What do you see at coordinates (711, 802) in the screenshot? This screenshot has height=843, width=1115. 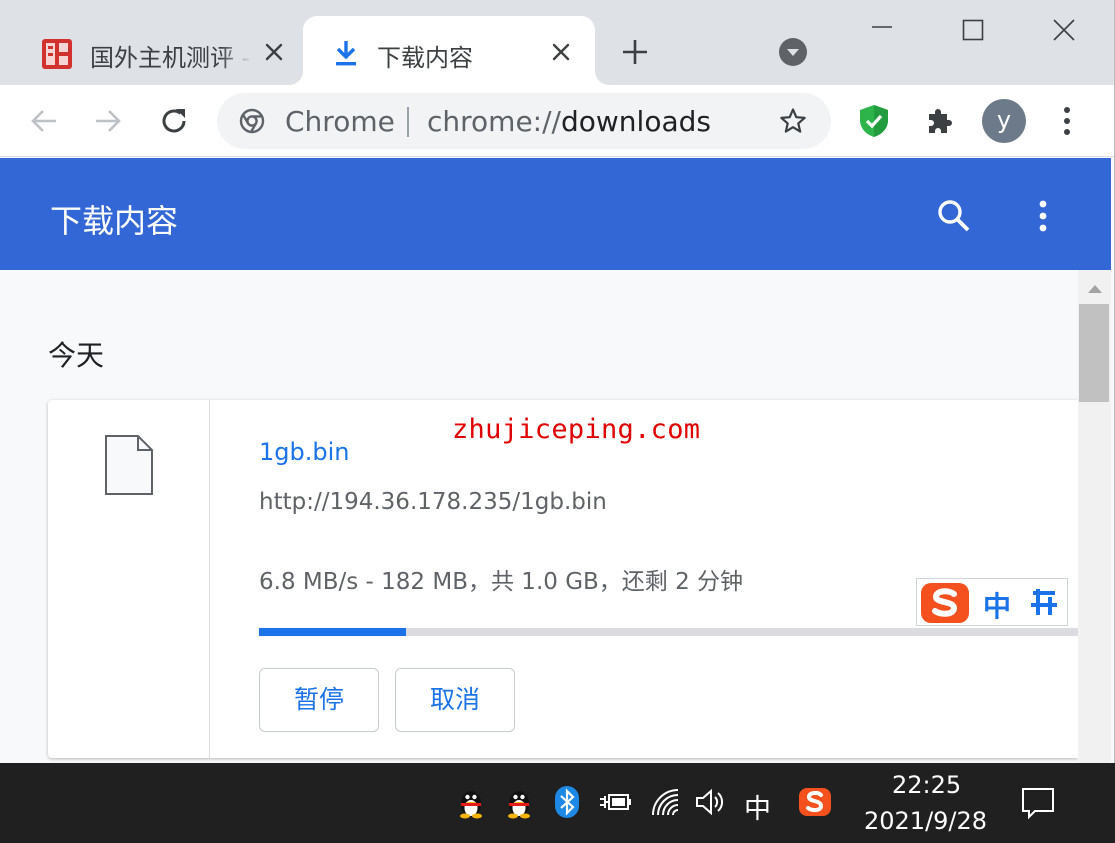 I see `volume-icon` at bounding box center [711, 802].